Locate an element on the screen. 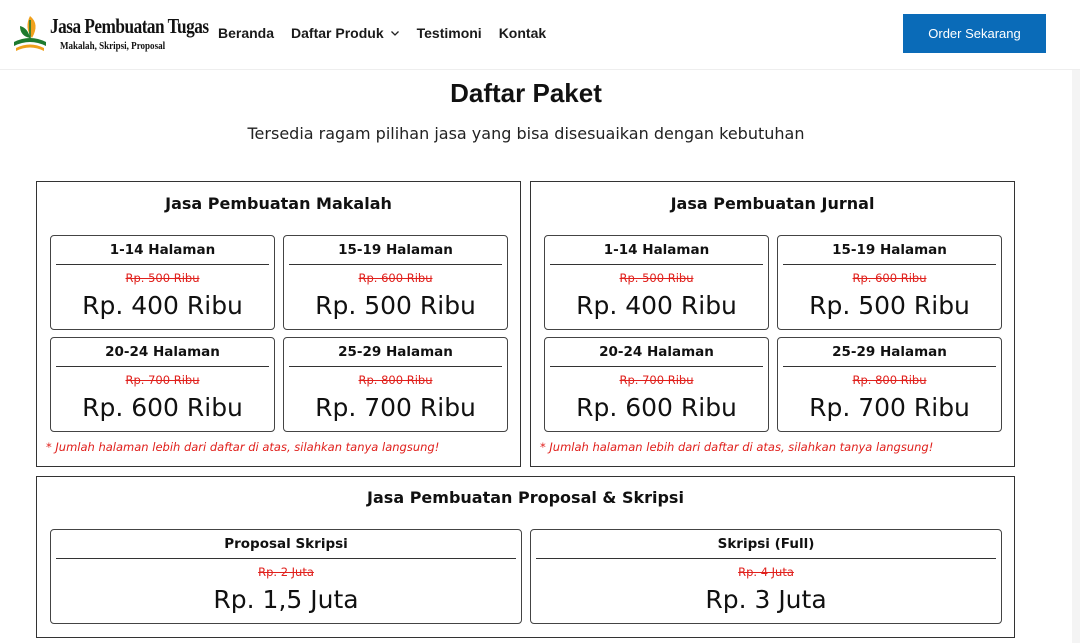 This screenshot has height=643, width=1080. order-now-button: Order Sekarang is located at coordinates (974, 33).